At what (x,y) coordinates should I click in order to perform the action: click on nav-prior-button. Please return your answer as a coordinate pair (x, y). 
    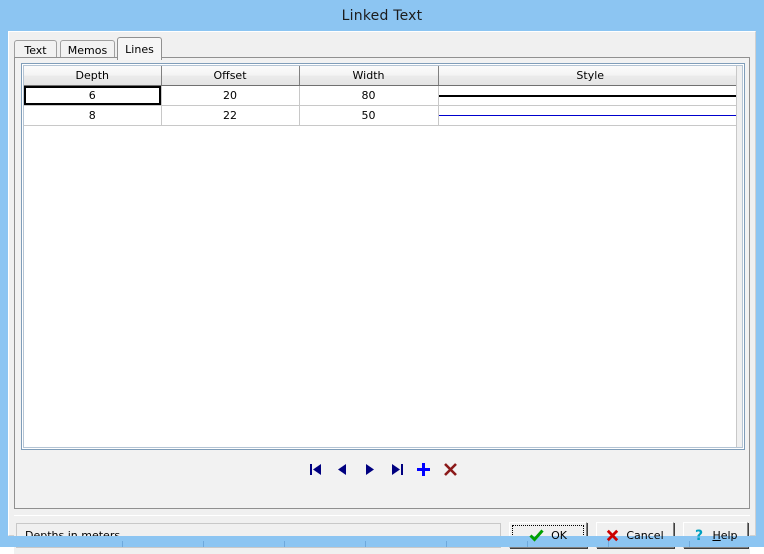
    Looking at the image, I should click on (343, 469).